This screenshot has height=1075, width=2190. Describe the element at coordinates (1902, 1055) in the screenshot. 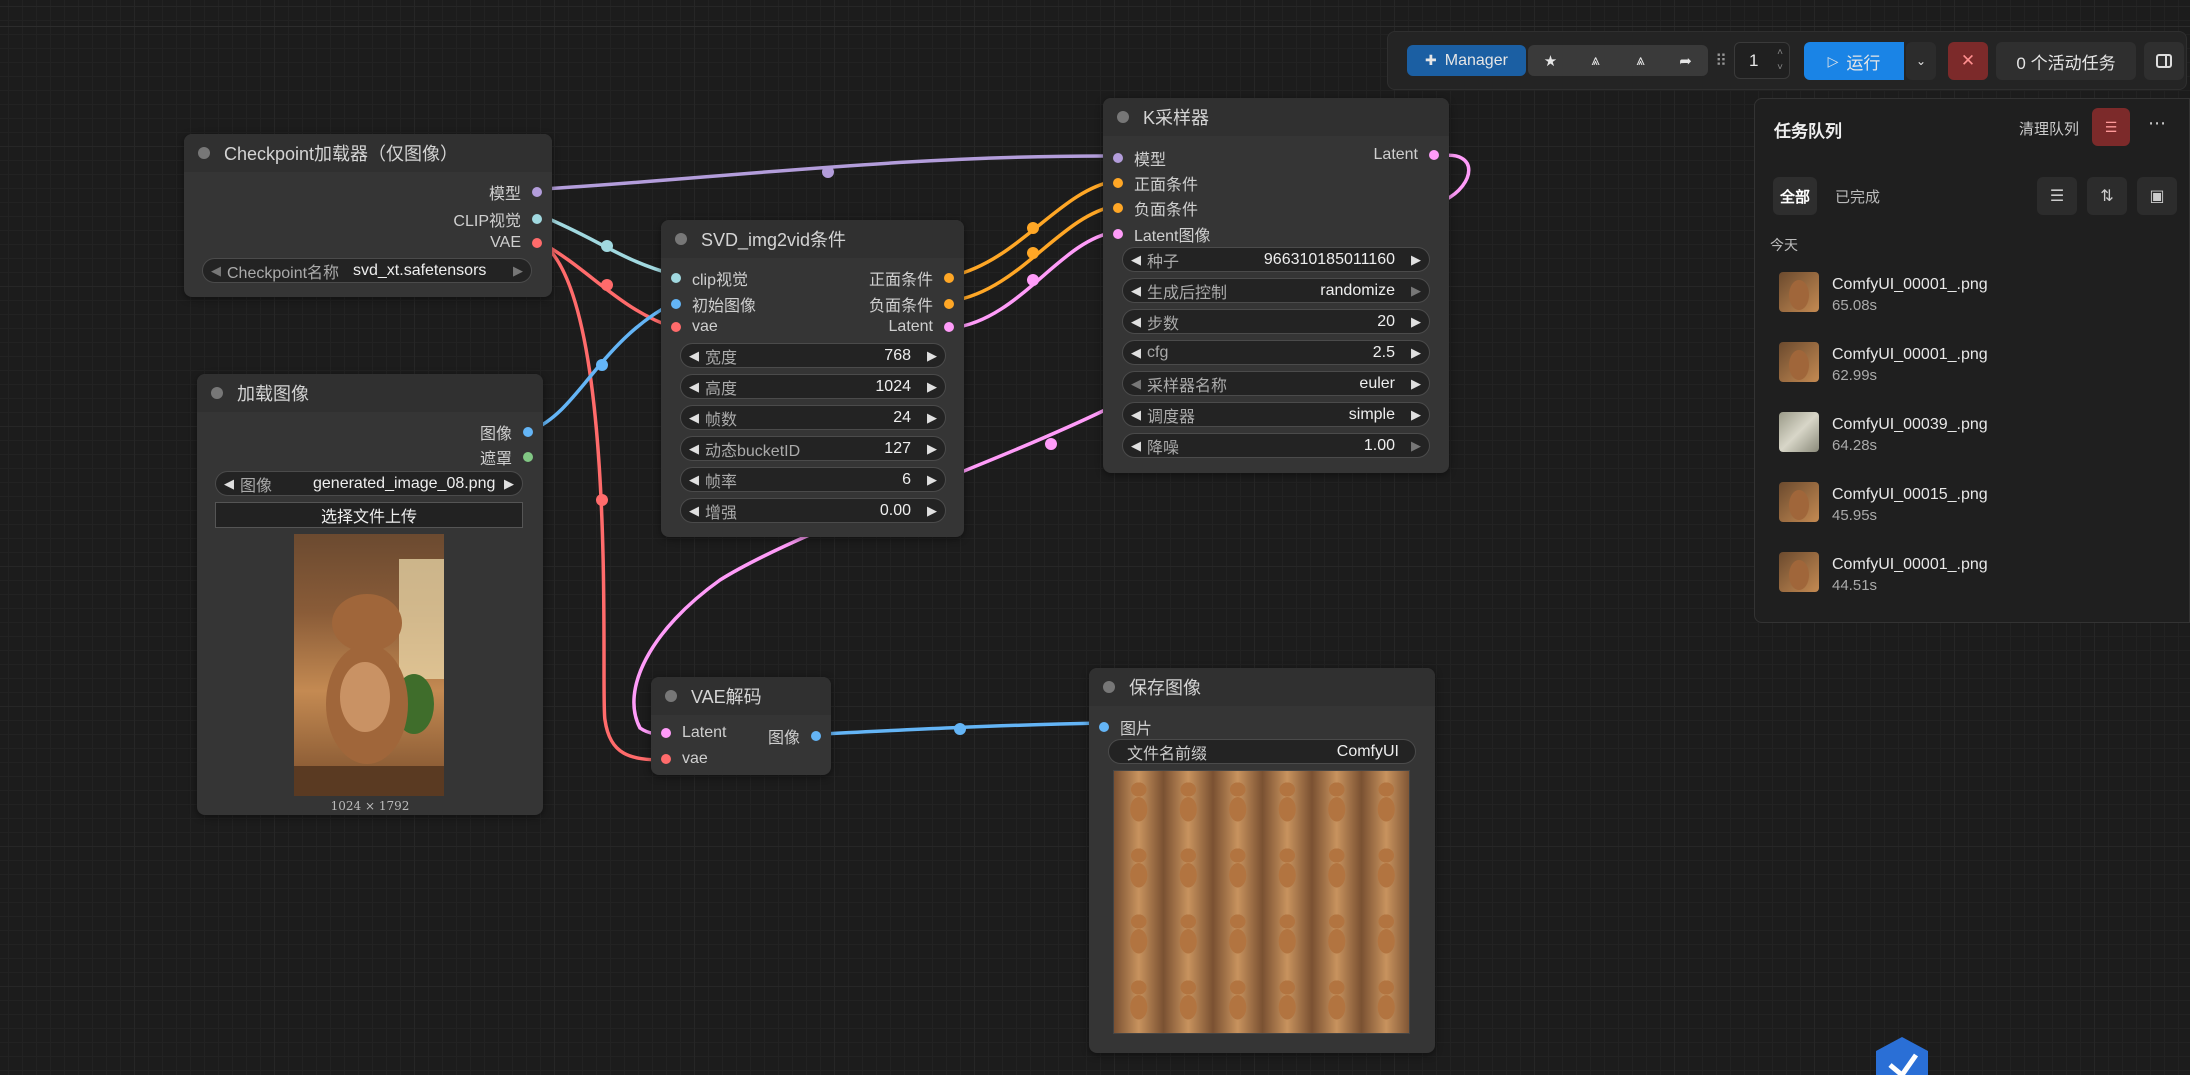

I see `app-logo-icon` at that location.